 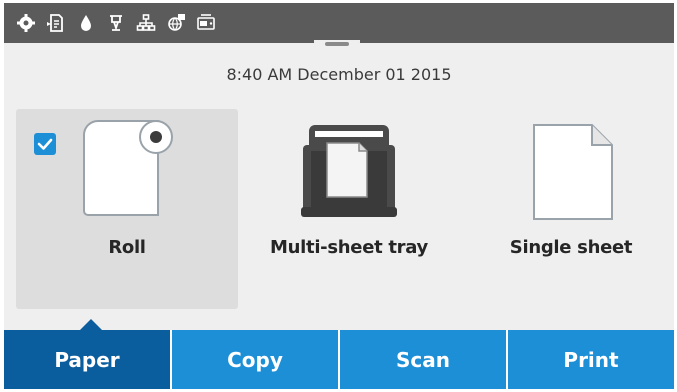 I want to click on tab-paper: Paper, so click(x=87, y=359).